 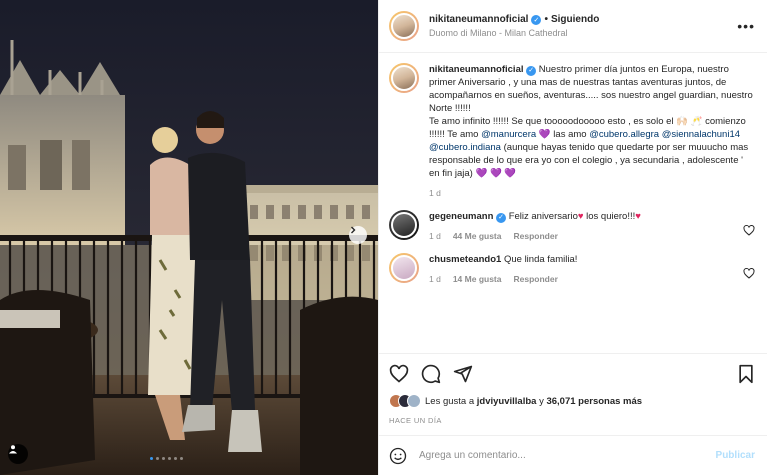 I want to click on caption-avatar, so click(x=404, y=78).